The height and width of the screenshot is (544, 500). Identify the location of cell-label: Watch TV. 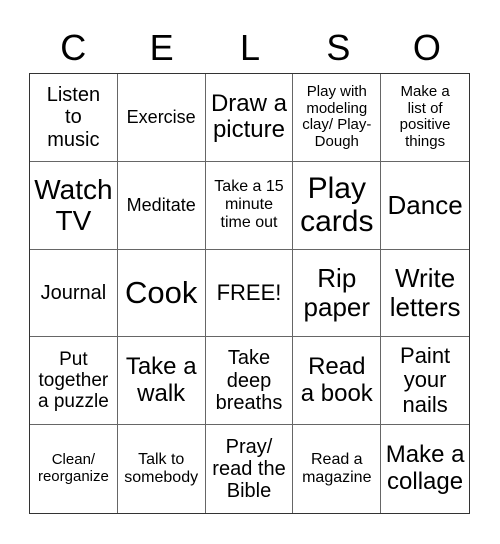
(73, 205).